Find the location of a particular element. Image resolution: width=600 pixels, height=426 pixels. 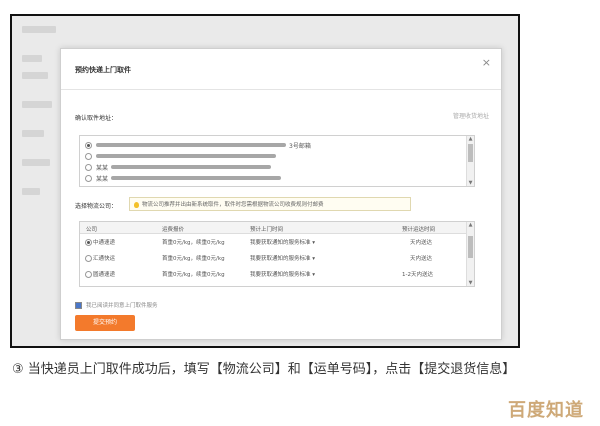

row-delivery: 1-2天内送达 is located at coordinates (417, 275).